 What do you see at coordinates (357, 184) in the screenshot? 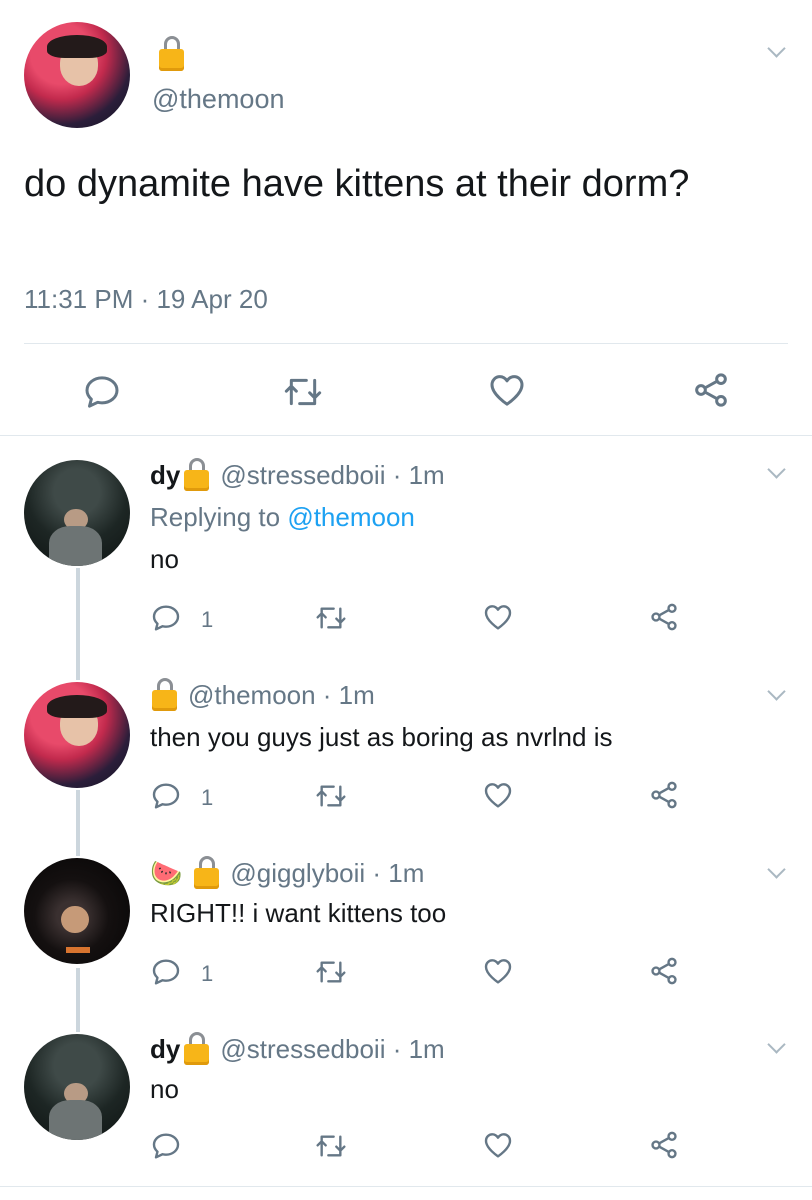
I see `tweet-text: do dynamite have kittens at their dorm?` at bounding box center [357, 184].